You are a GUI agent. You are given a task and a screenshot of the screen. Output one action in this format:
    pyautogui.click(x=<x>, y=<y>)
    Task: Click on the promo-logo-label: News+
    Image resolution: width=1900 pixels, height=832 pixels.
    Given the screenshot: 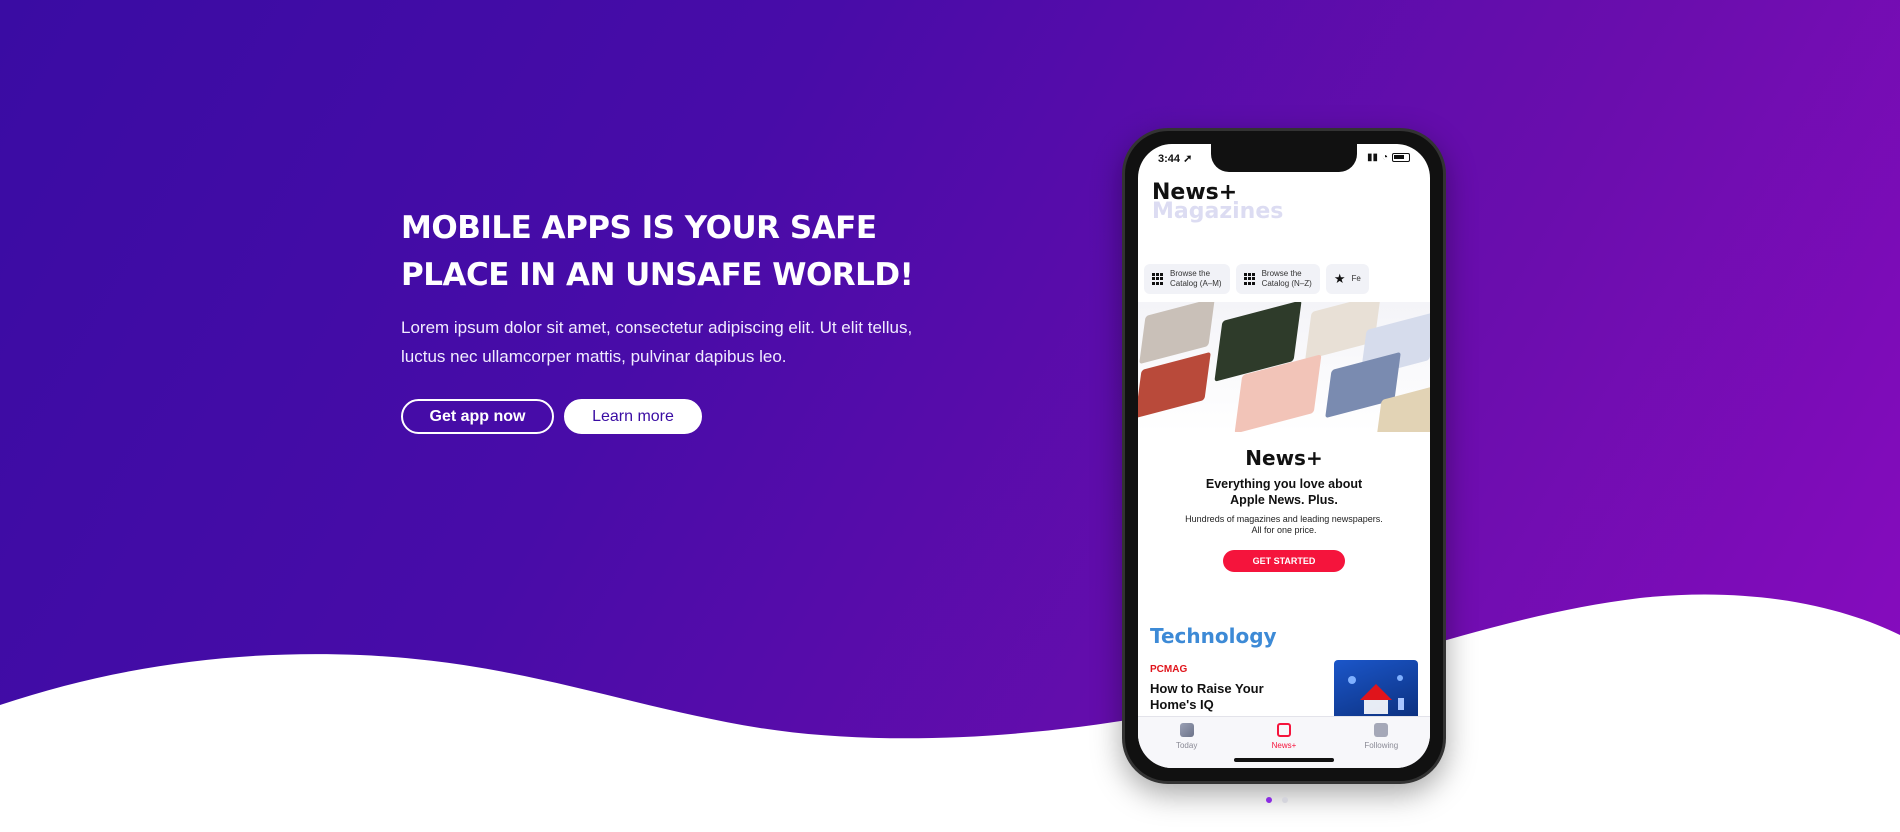 What is the action you would take?
    pyautogui.click(x=1284, y=458)
    